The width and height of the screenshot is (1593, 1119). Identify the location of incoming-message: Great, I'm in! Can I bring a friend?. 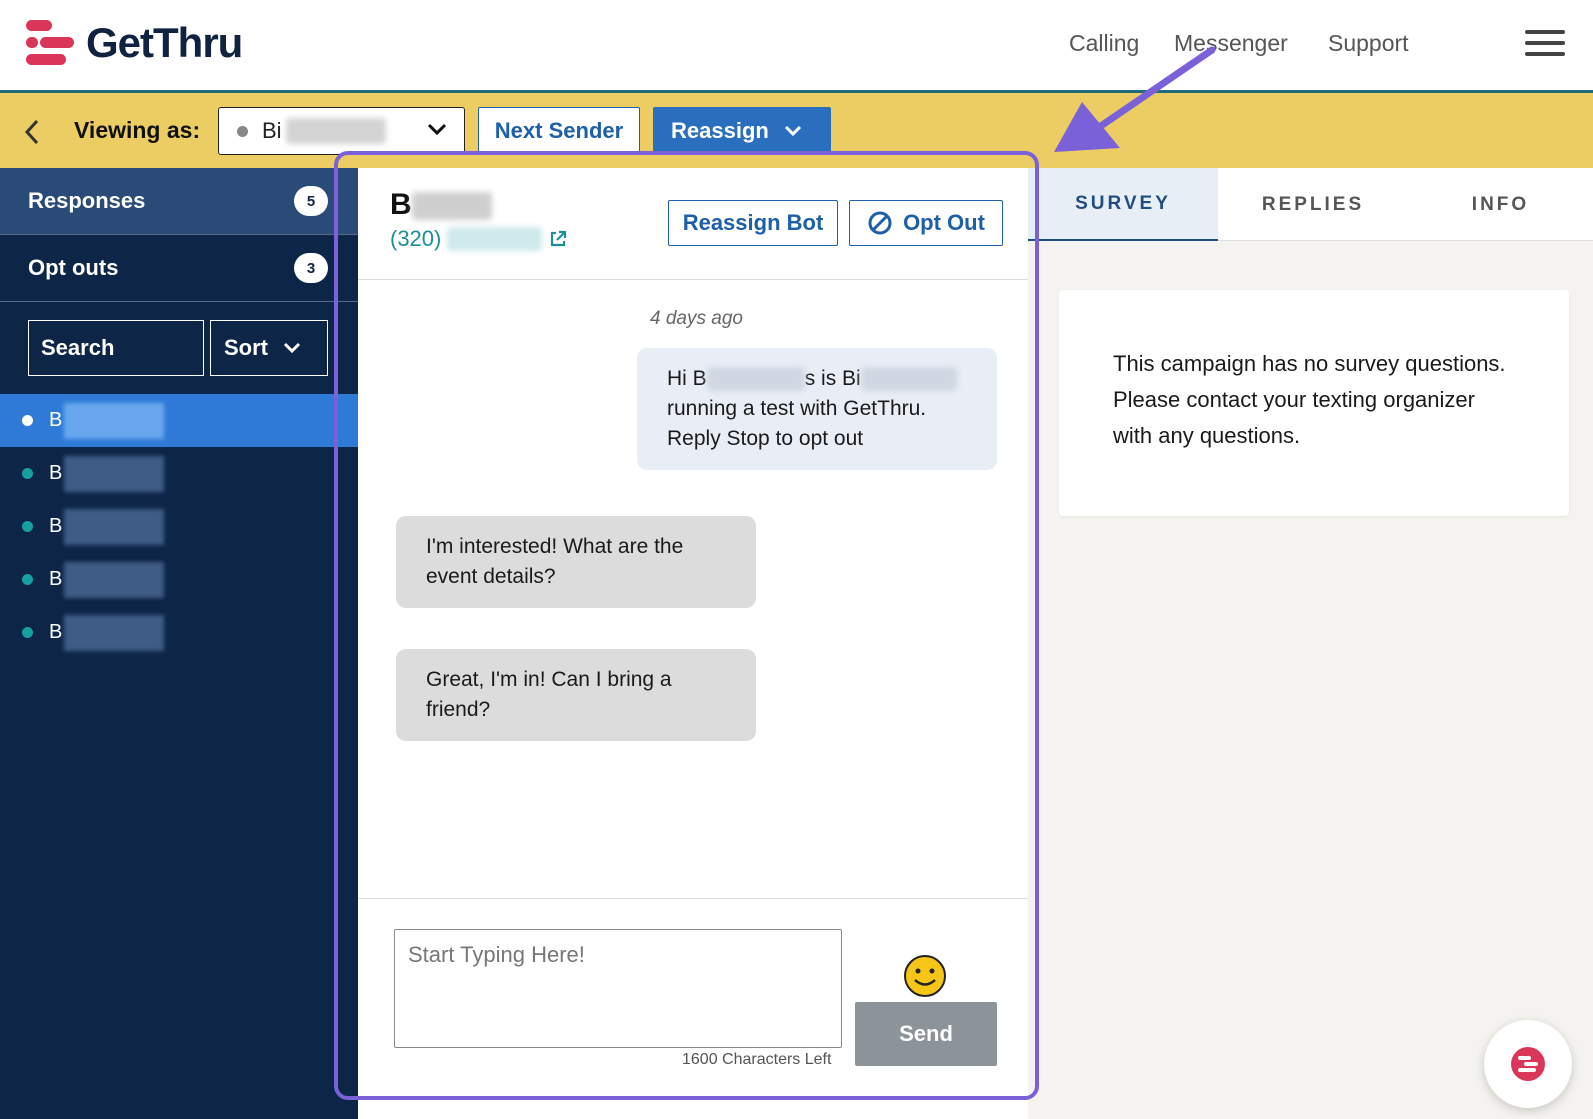
(576, 695).